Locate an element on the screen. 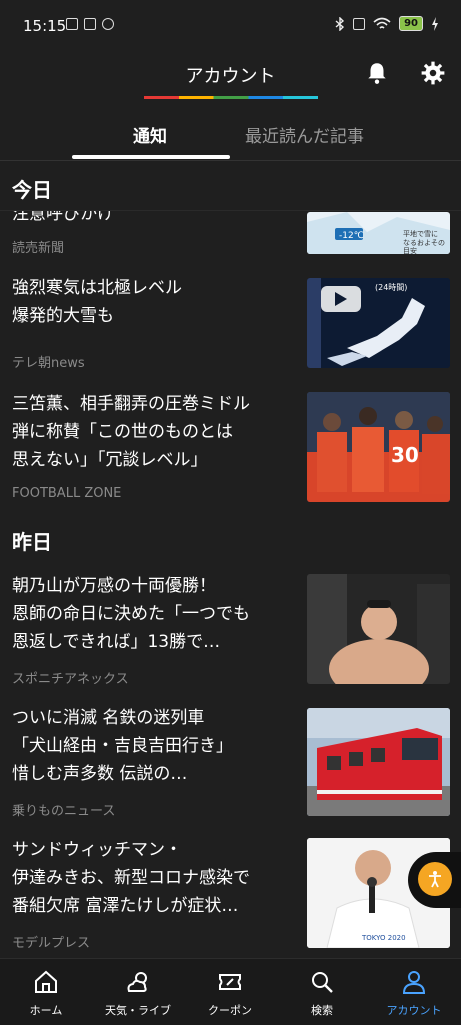 The image size is (461, 1025). svg-text: 平地で雪に is located at coordinates (420, 233).